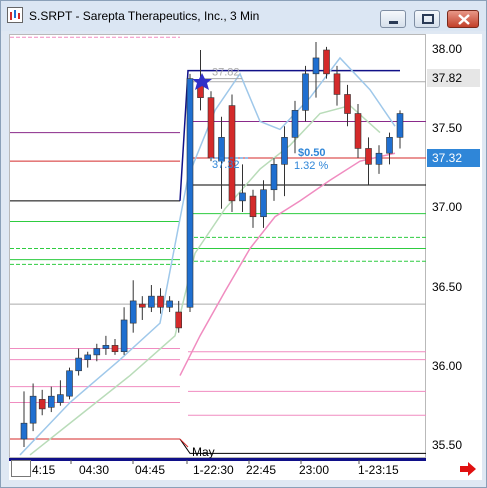 This screenshot has height=488, width=487. Describe the element at coordinates (94, 470) in the screenshot. I see `time-label-0430: 04:30` at that location.